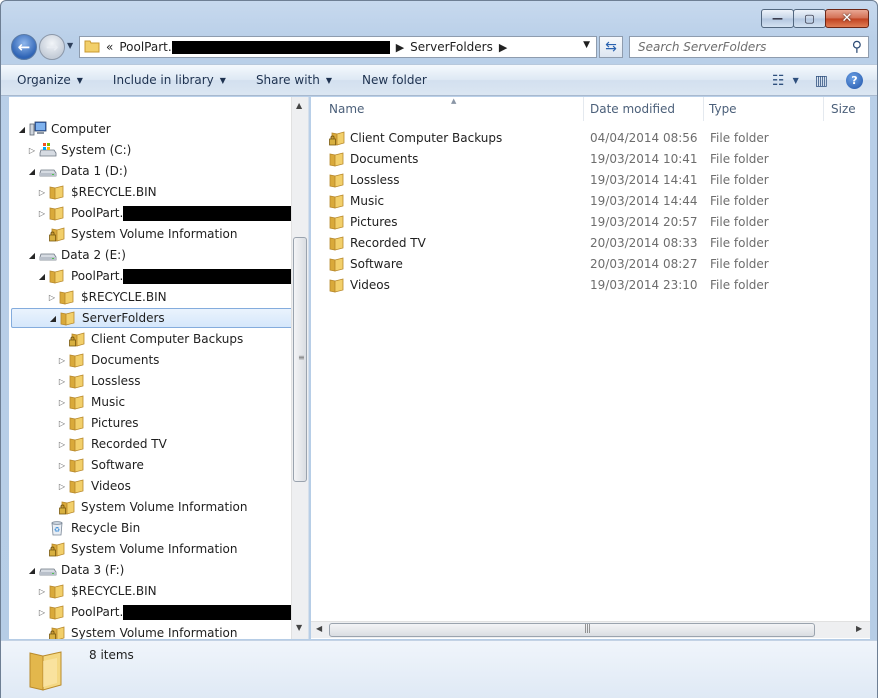 This screenshot has height=698, width=878. I want to click on recent-pages-dropdown: ▼, so click(70, 45).